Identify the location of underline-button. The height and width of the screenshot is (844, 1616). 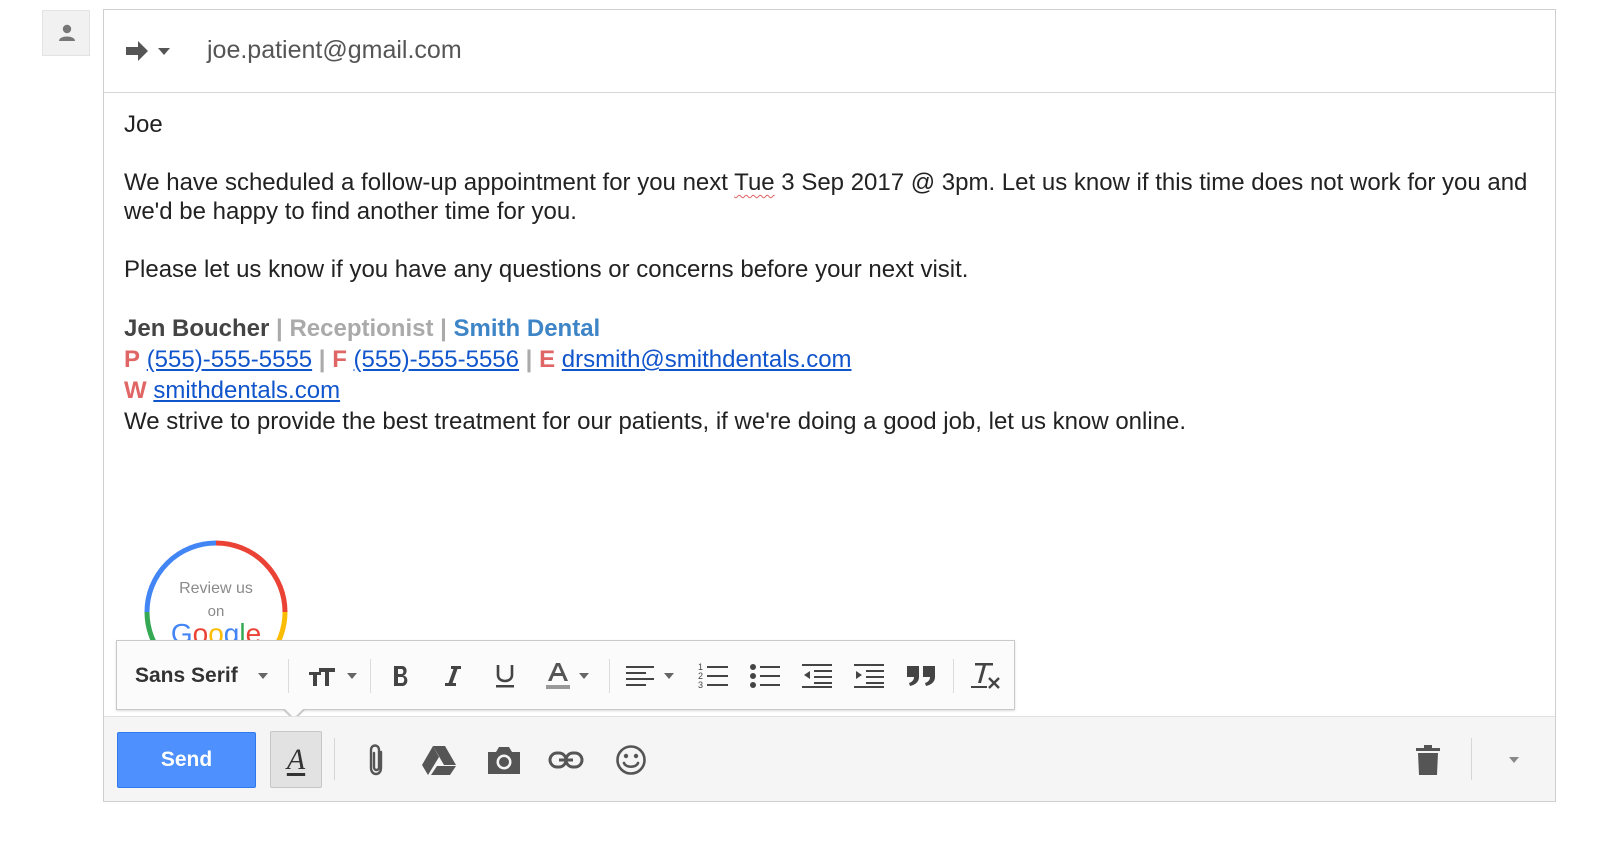
(505, 676).